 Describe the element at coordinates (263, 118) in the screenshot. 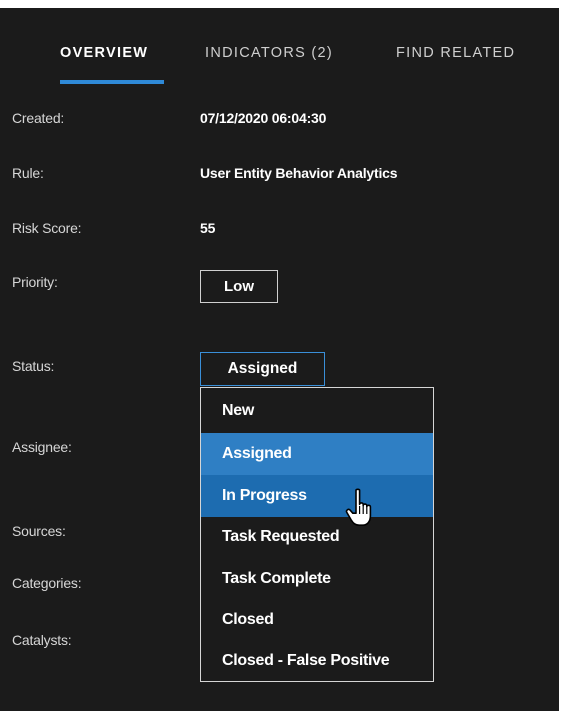

I see `created-value: 07/12/2020 06:04:30` at that location.